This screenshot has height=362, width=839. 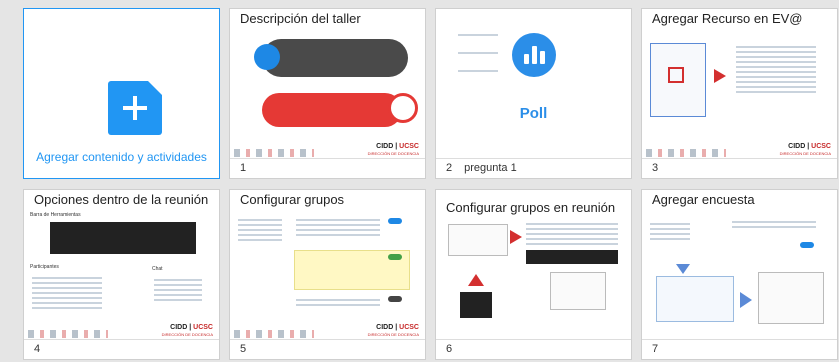 What do you see at coordinates (791, 298) in the screenshot?
I see `survey-results` at bounding box center [791, 298].